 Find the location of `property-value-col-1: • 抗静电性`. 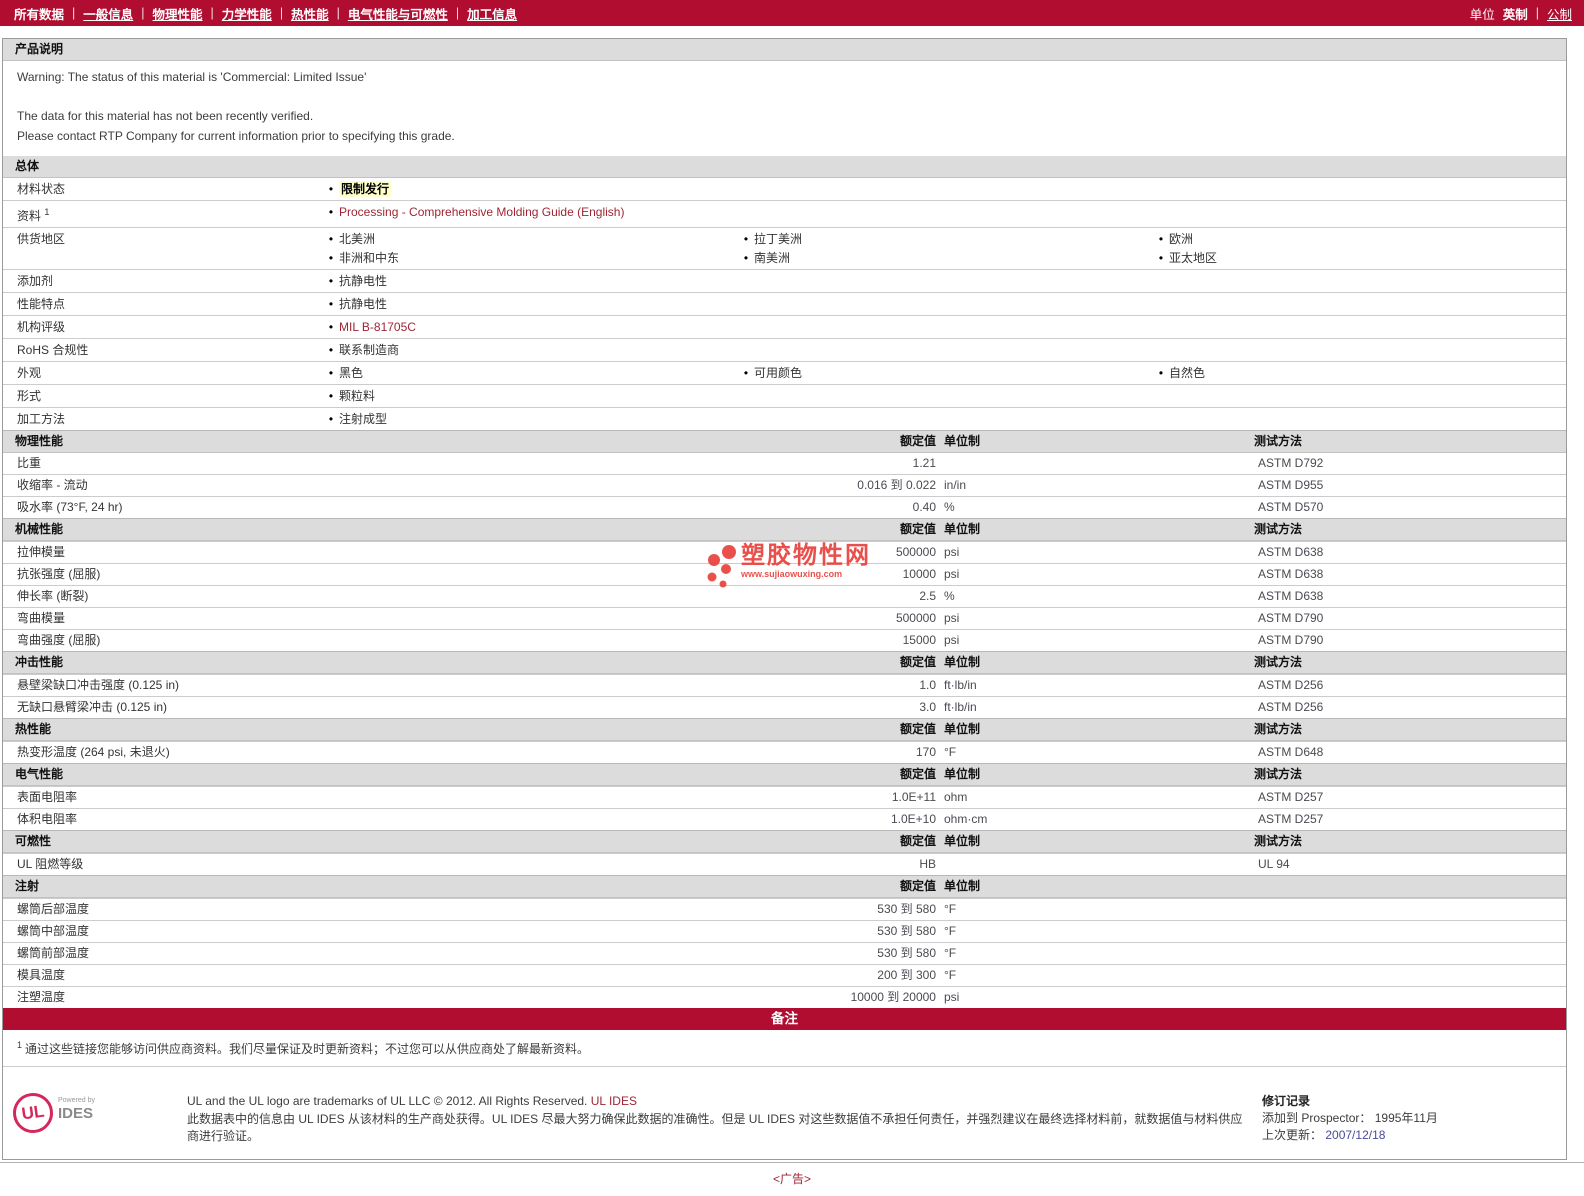

property-value-col-1: • 抗静电性 is located at coordinates (530, 304).